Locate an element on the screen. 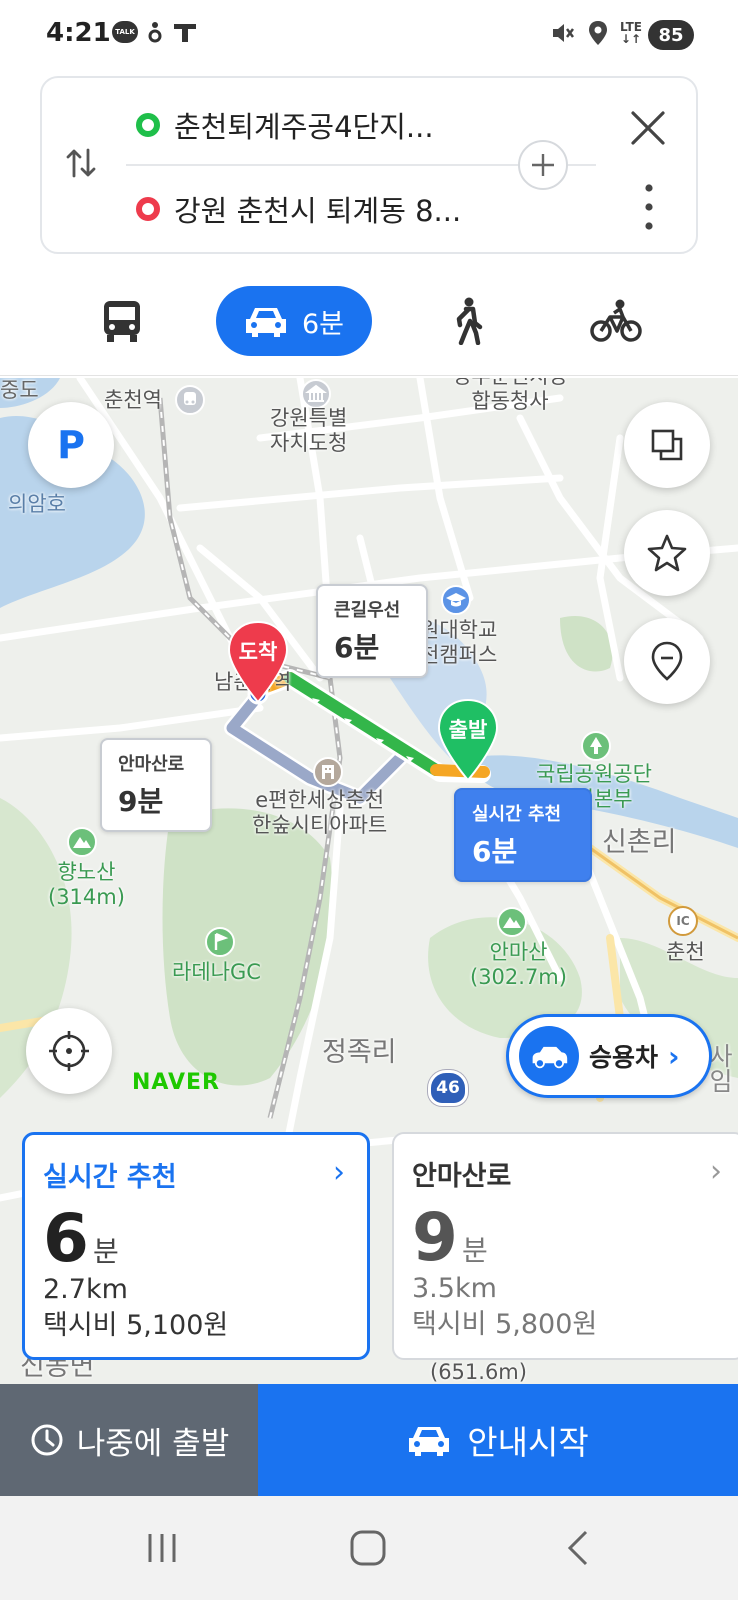 Image resolution: width=738 pixels, height=1600 pixels. place-marker-button is located at coordinates (667, 661).